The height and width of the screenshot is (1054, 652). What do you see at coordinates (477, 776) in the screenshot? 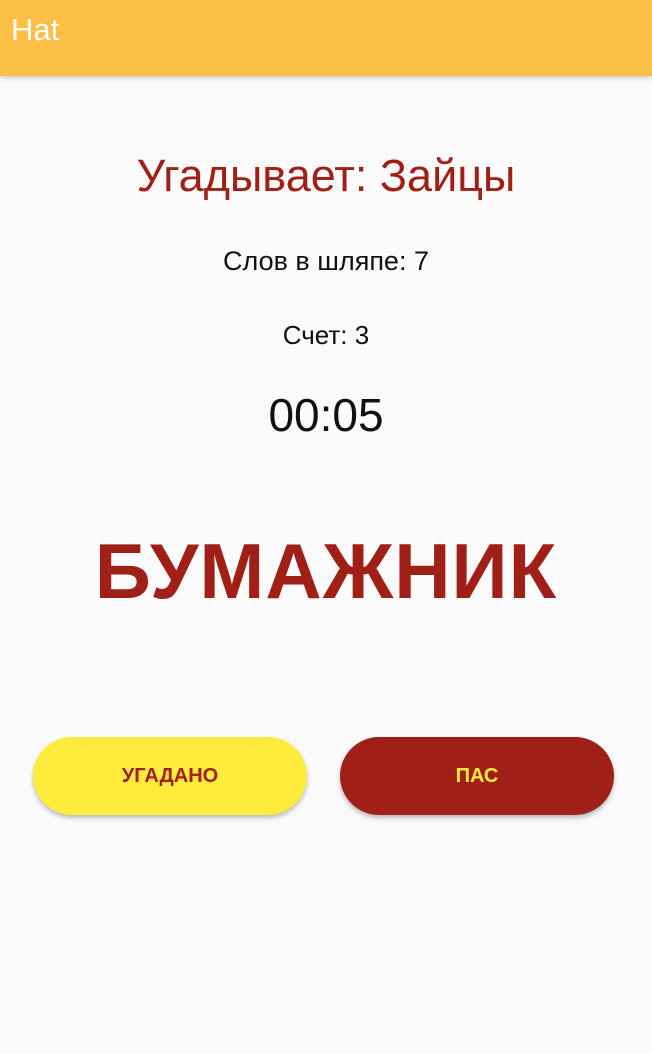
I see `pass-button: ПАС` at bounding box center [477, 776].